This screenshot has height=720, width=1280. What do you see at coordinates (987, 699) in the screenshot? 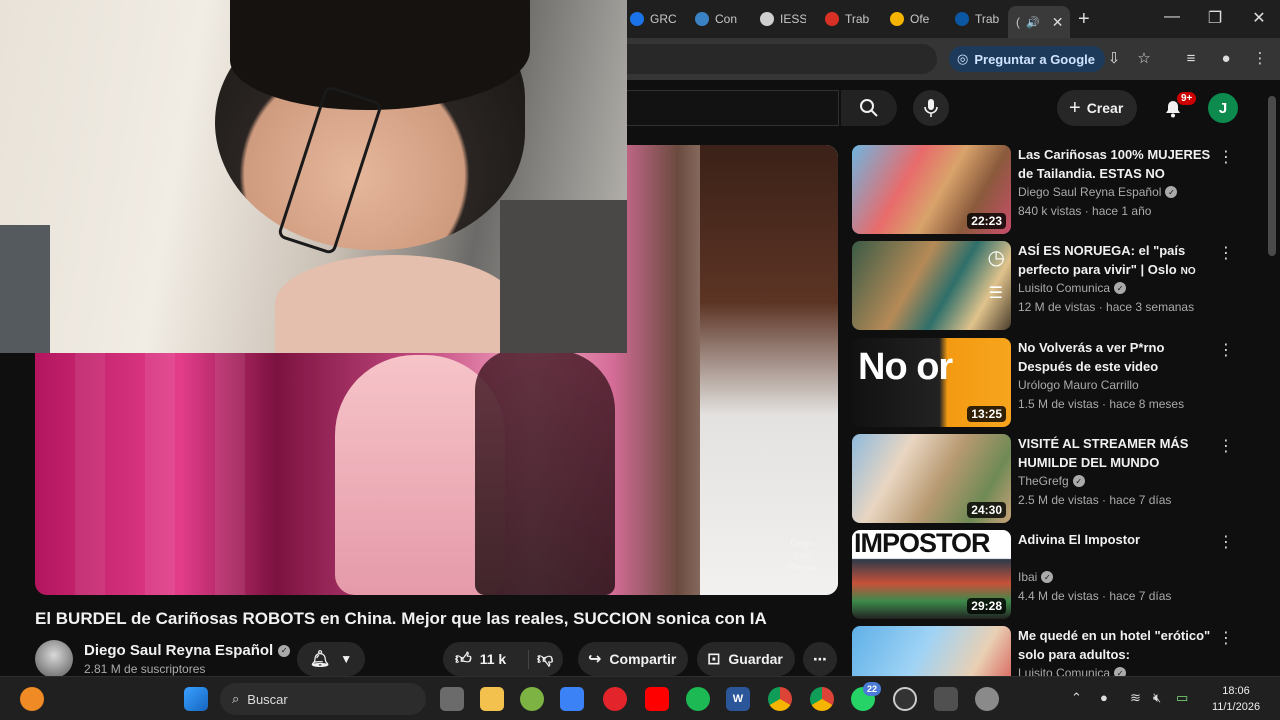
I see `settings-icon` at bounding box center [987, 699].